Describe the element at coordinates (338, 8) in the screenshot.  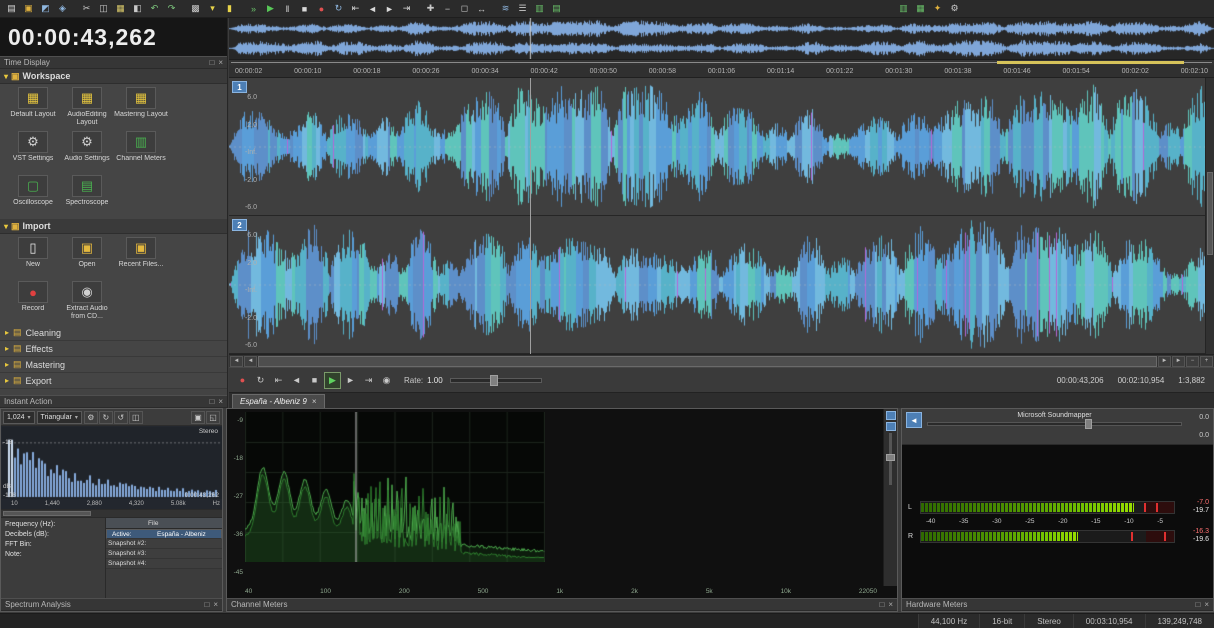
I see `loop-icon: ↻` at that location.